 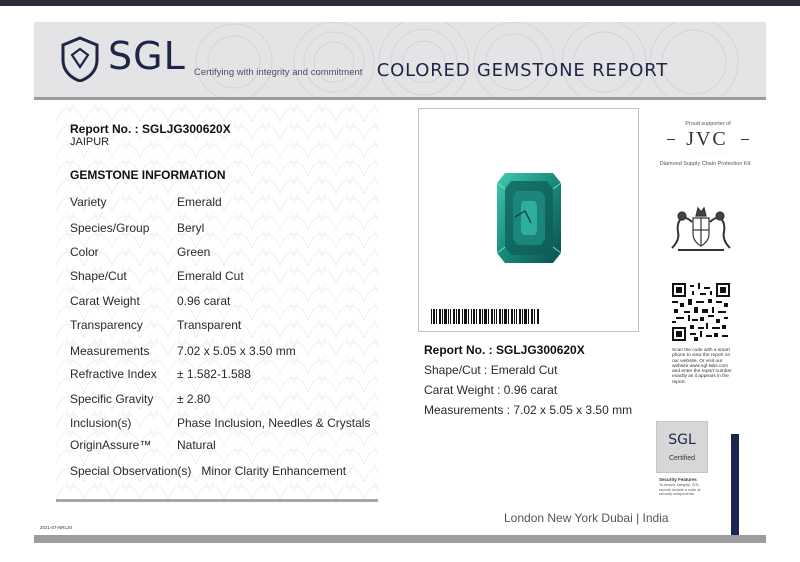 What do you see at coordinates (110, 351) in the screenshot?
I see `info-label: Measurements` at bounding box center [110, 351].